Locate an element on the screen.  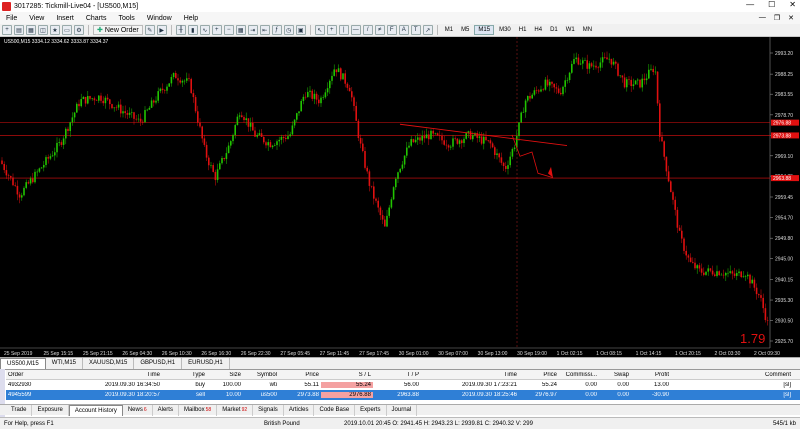
col-open-time: Time is located at coordinates (119, 375).